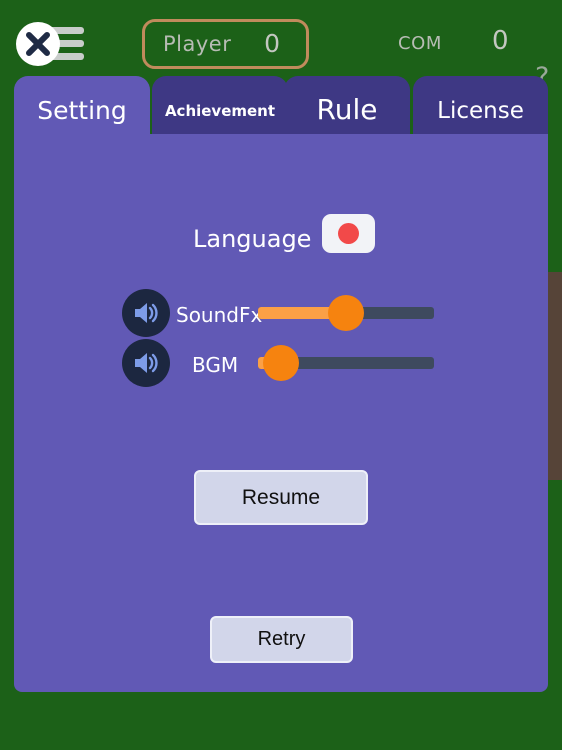 The image size is (562, 750). I want to click on japan-flag-icon, so click(348, 233).